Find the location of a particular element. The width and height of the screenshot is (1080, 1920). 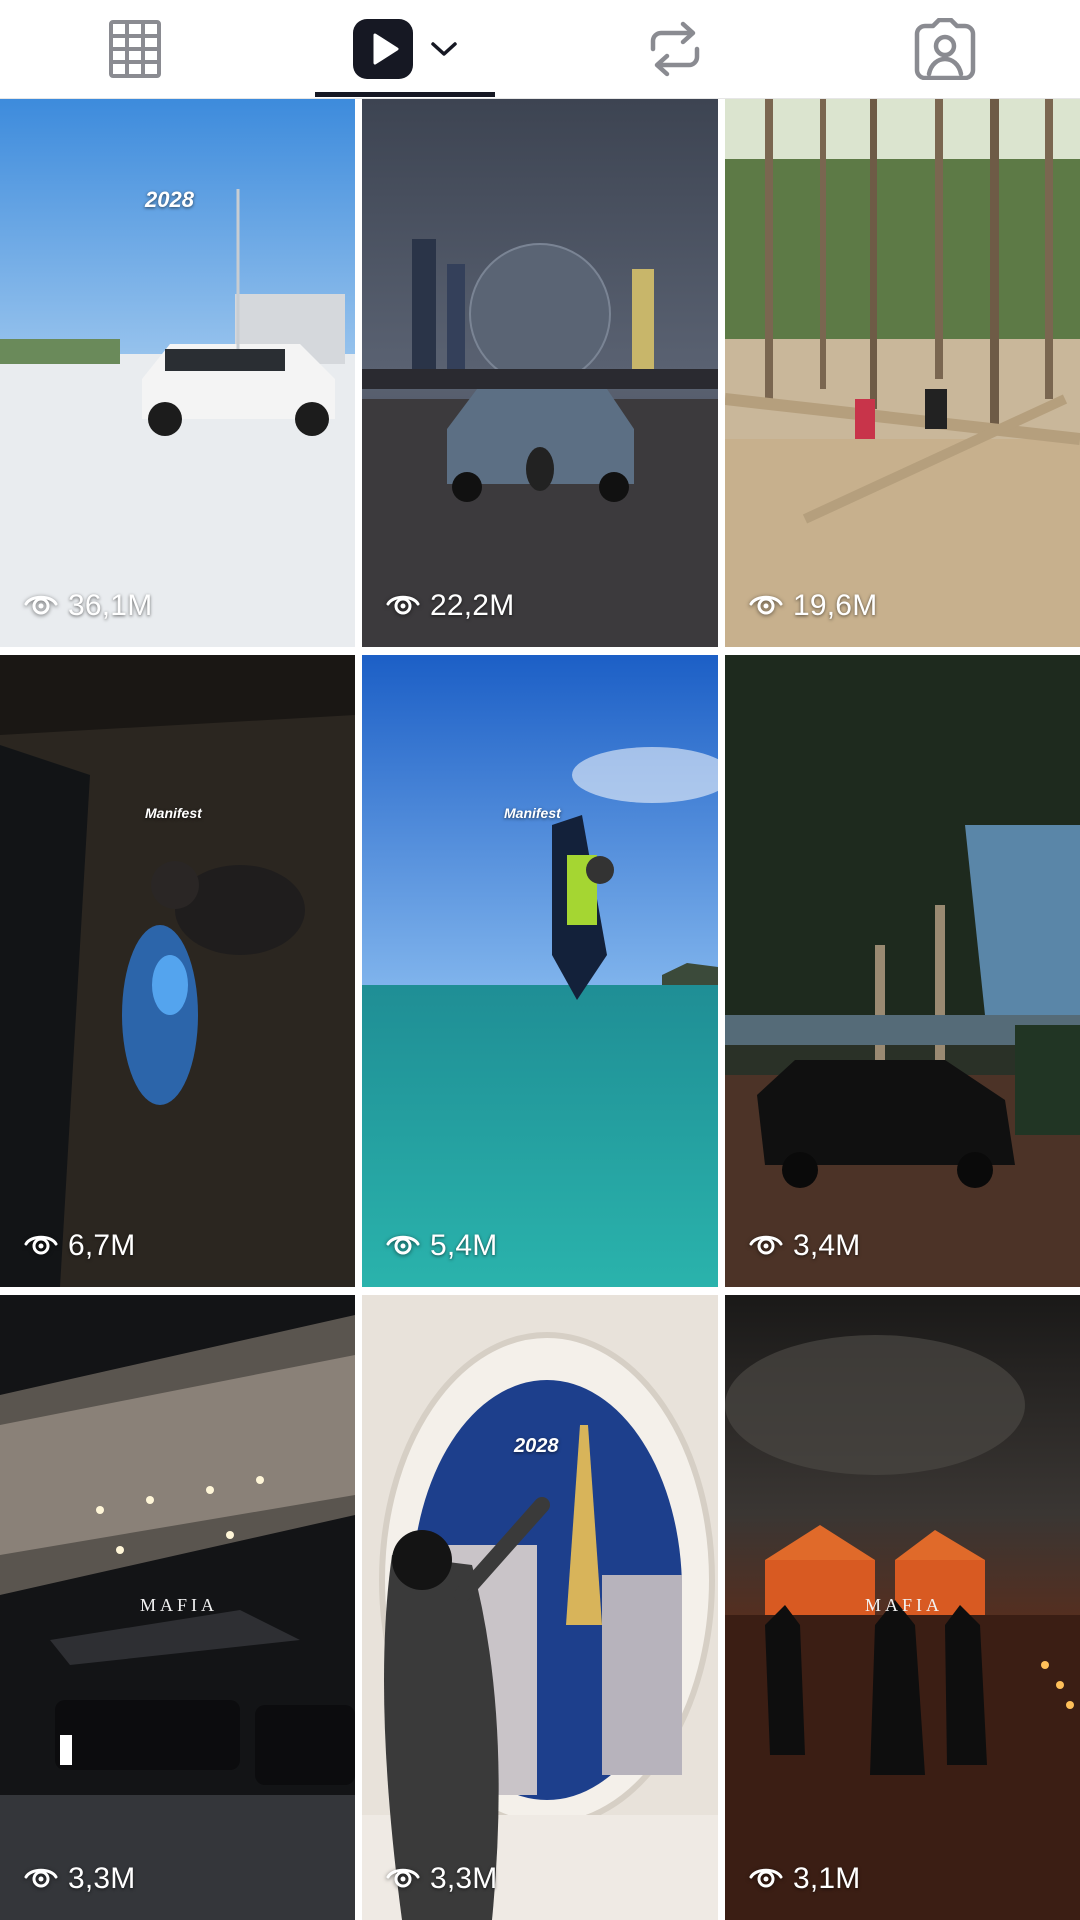

view-count: 22,2M is located at coordinates (450, 606).